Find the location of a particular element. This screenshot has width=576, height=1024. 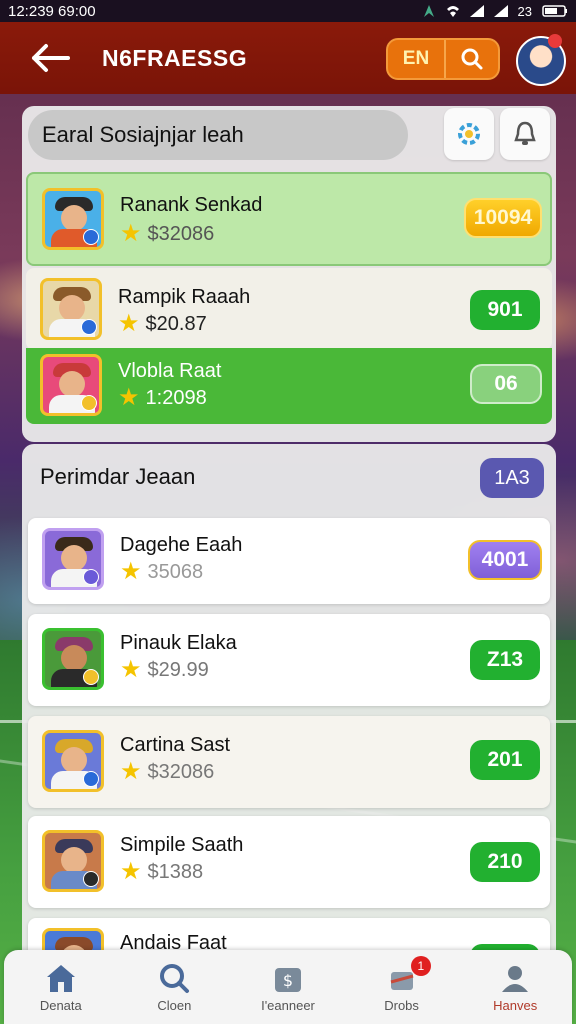

player-value: ★ $1388 is located at coordinates (161, 872).